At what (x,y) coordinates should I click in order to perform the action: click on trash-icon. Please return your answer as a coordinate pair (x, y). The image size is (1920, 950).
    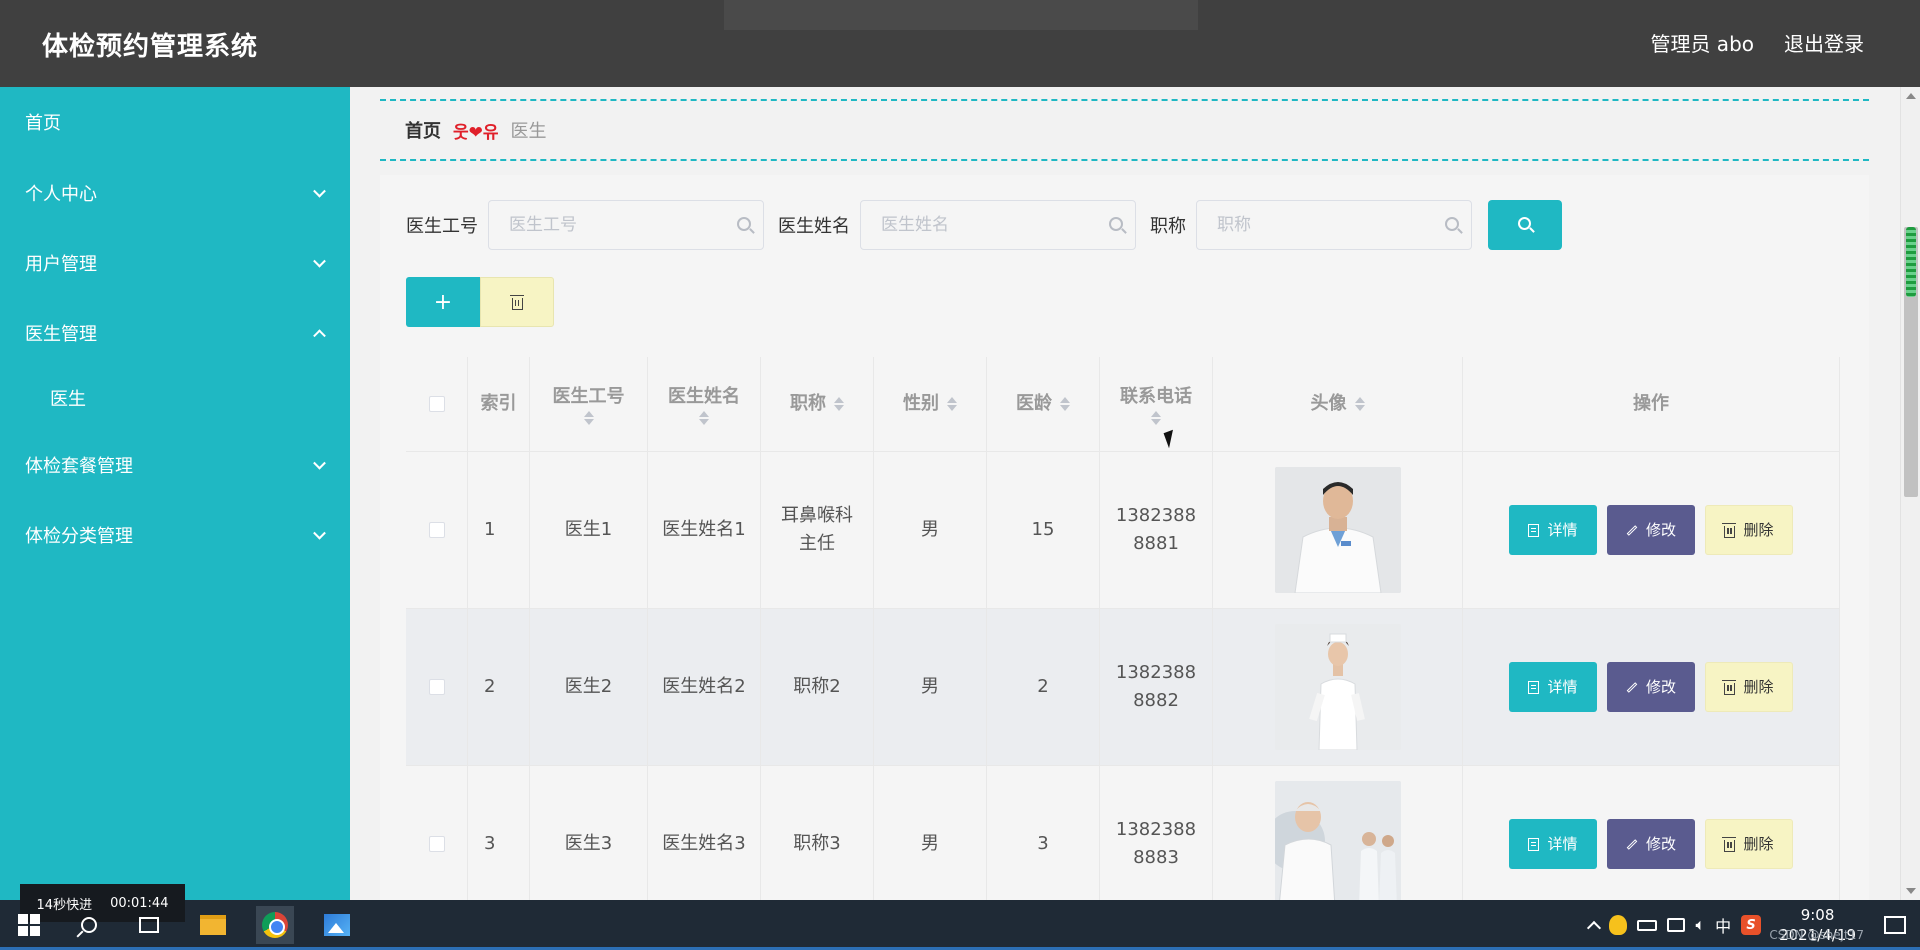
    Looking at the image, I should click on (516, 302).